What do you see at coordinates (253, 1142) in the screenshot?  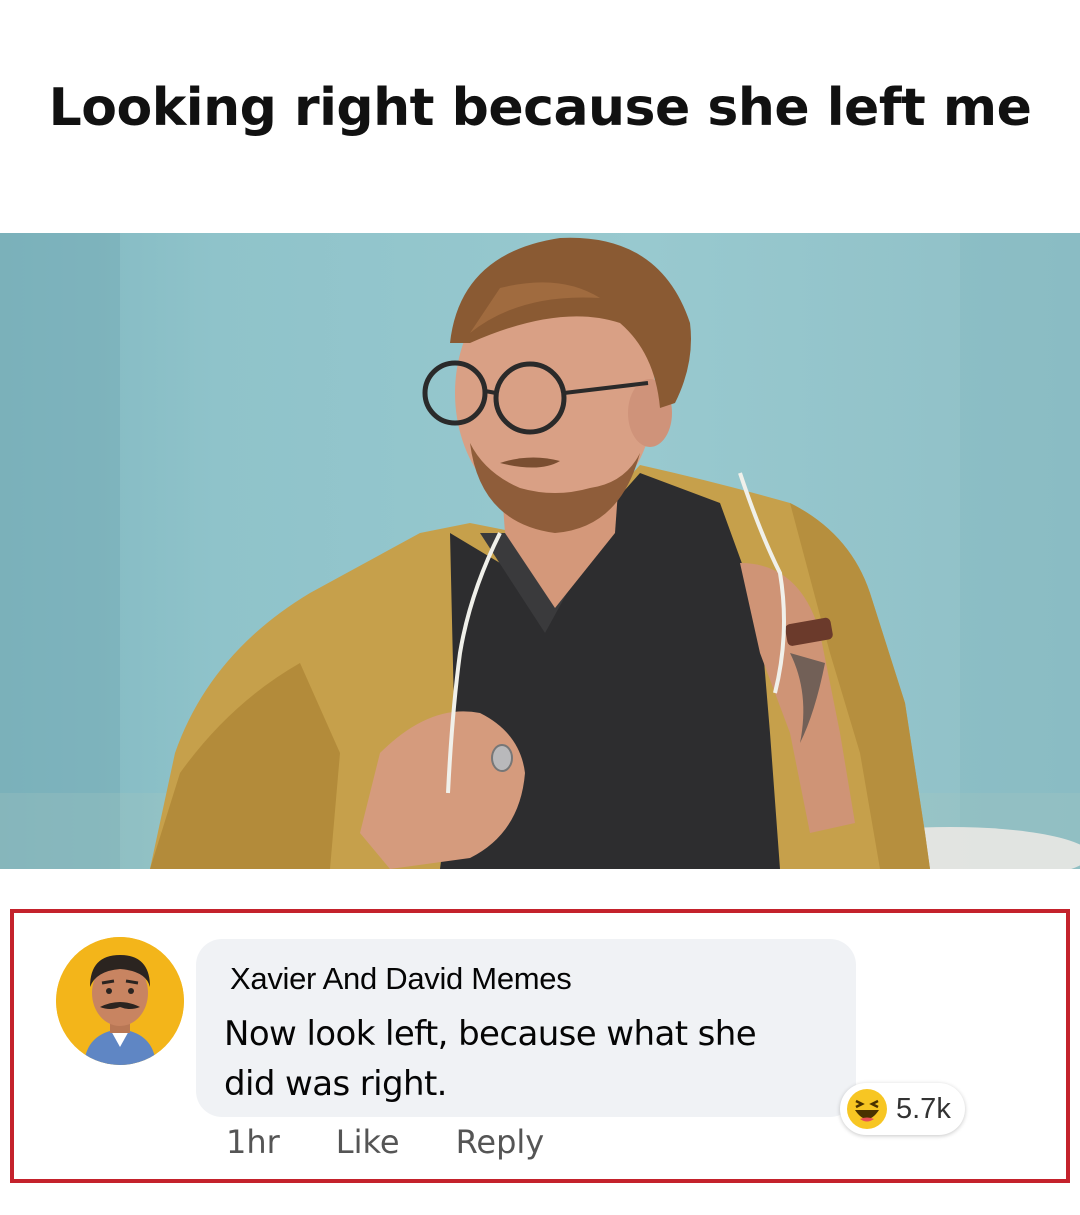 I see `comment-timestamp: 1hr` at bounding box center [253, 1142].